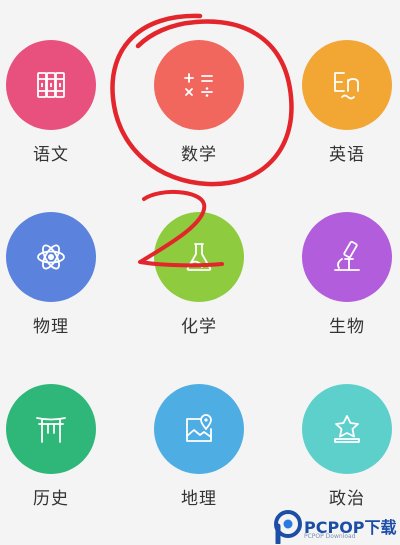 This screenshot has height=545, width=400. What do you see at coordinates (330, 536) in the screenshot?
I see `watermark-subtext: PCPOP Download` at bounding box center [330, 536].